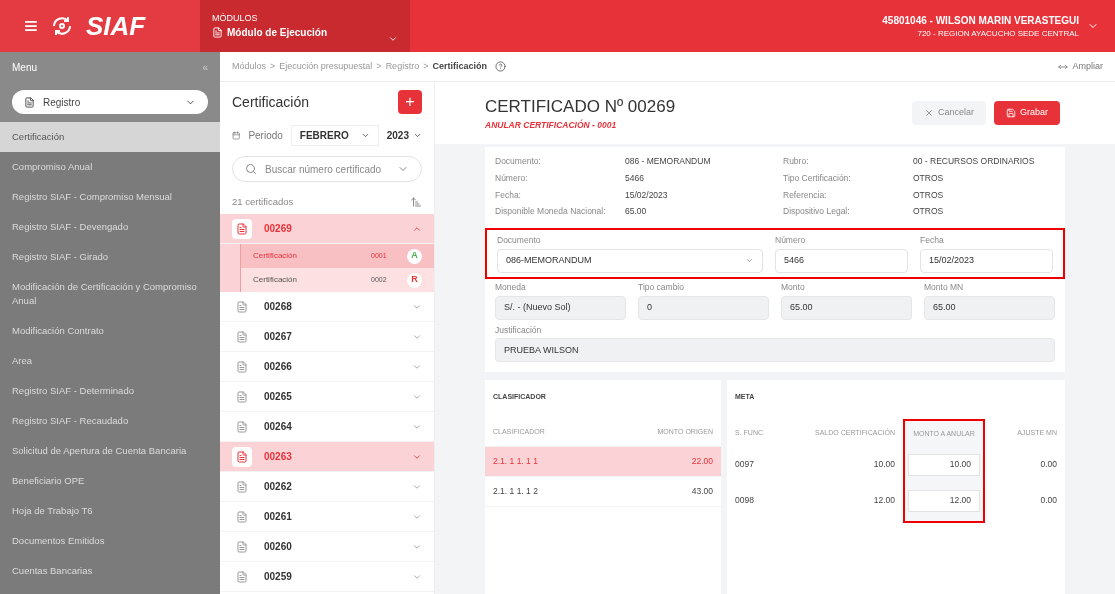 The width and height of the screenshot is (1115, 594). I want to click on menu-item: Modificación de Certificación y Compromiso Anual, so click(110, 294).